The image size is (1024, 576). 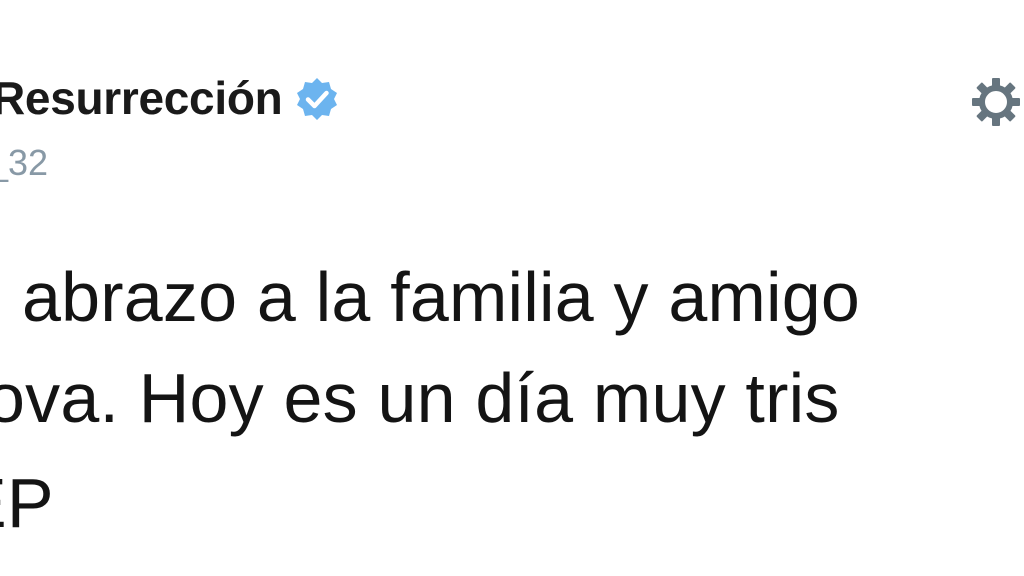 I want to click on gear-icon, so click(x=996, y=102).